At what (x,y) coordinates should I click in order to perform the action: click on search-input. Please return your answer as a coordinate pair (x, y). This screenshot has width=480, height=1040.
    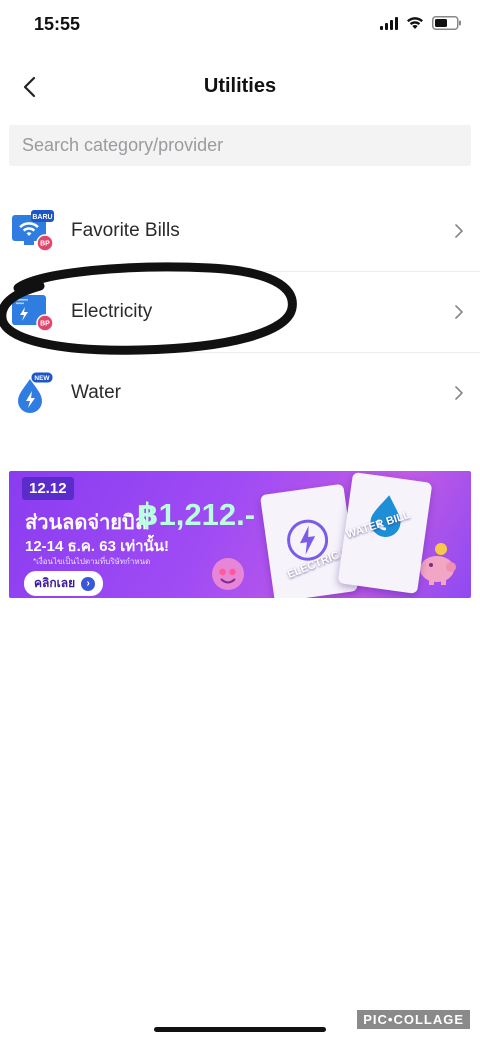
    Looking at the image, I should click on (240, 145).